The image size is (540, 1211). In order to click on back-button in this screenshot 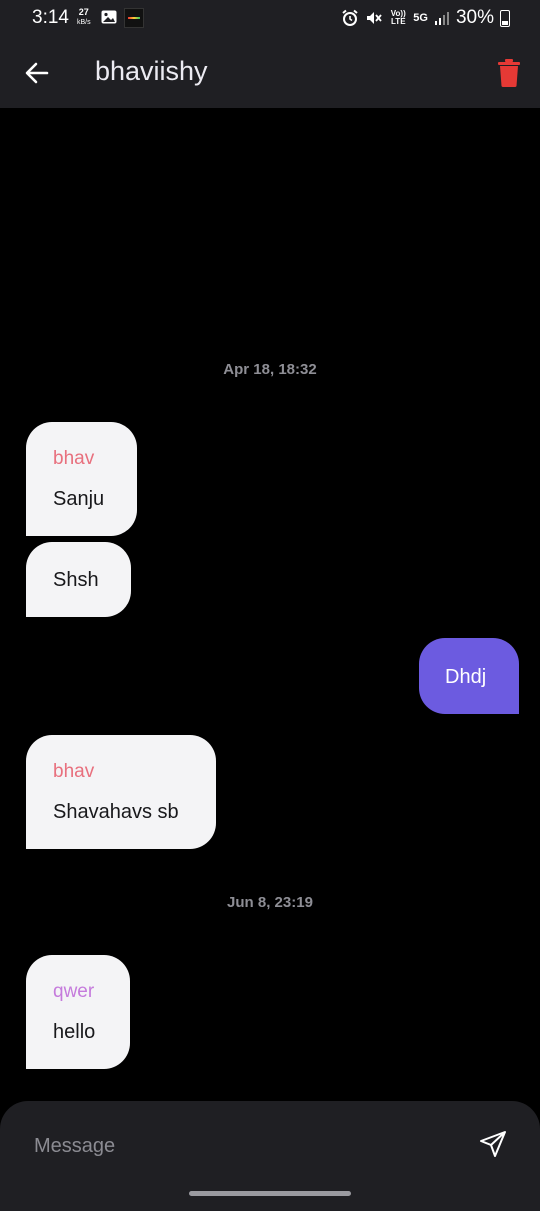, I will do `click(37, 73)`.